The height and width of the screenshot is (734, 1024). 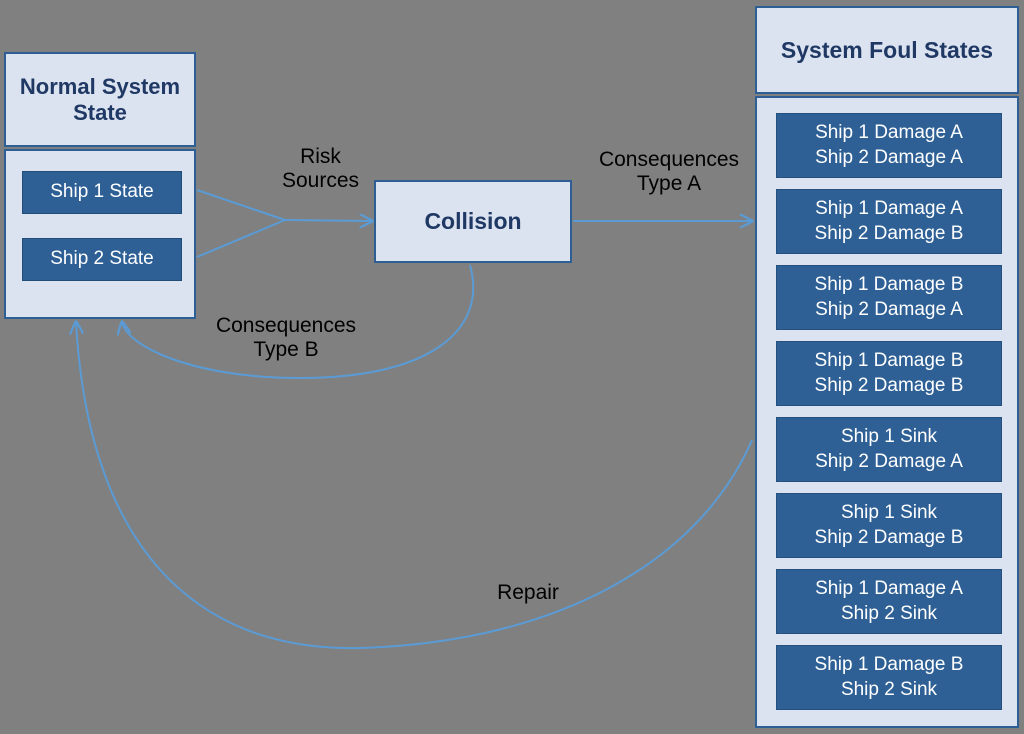 What do you see at coordinates (241, 205) in the screenshot?
I see `wire-ship1-to-junction` at bounding box center [241, 205].